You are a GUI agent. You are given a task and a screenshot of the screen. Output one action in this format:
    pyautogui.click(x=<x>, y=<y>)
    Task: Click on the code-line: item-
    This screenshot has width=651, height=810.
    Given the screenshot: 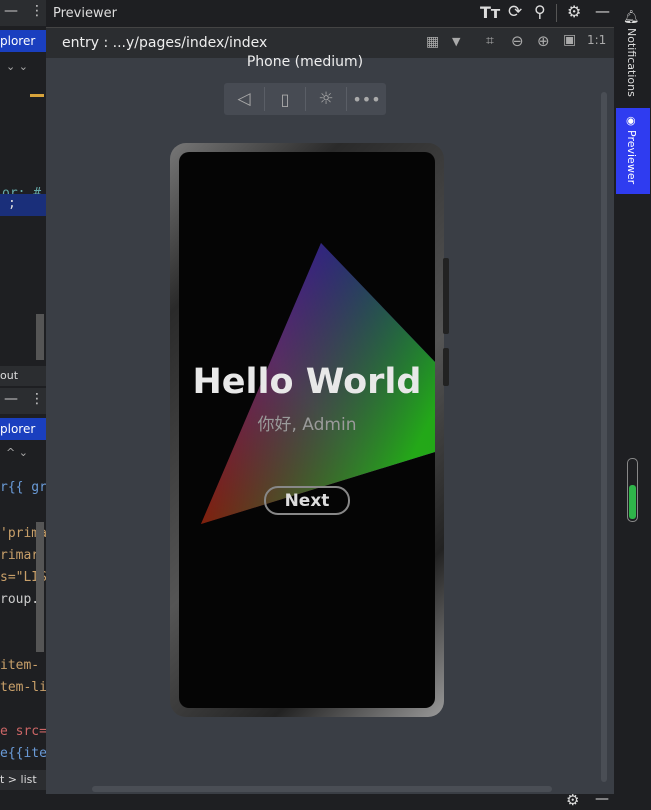 What is the action you would take?
    pyautogui.click(x=20, y=665)
    